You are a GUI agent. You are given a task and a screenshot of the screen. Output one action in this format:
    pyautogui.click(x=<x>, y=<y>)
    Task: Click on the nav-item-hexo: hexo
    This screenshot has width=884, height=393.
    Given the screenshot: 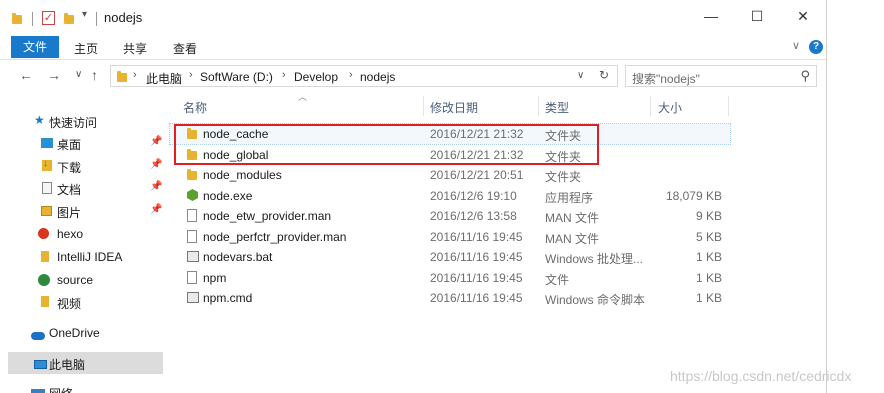 What is the action you would take?
    pyautogui.click(x=81, y=234)
    